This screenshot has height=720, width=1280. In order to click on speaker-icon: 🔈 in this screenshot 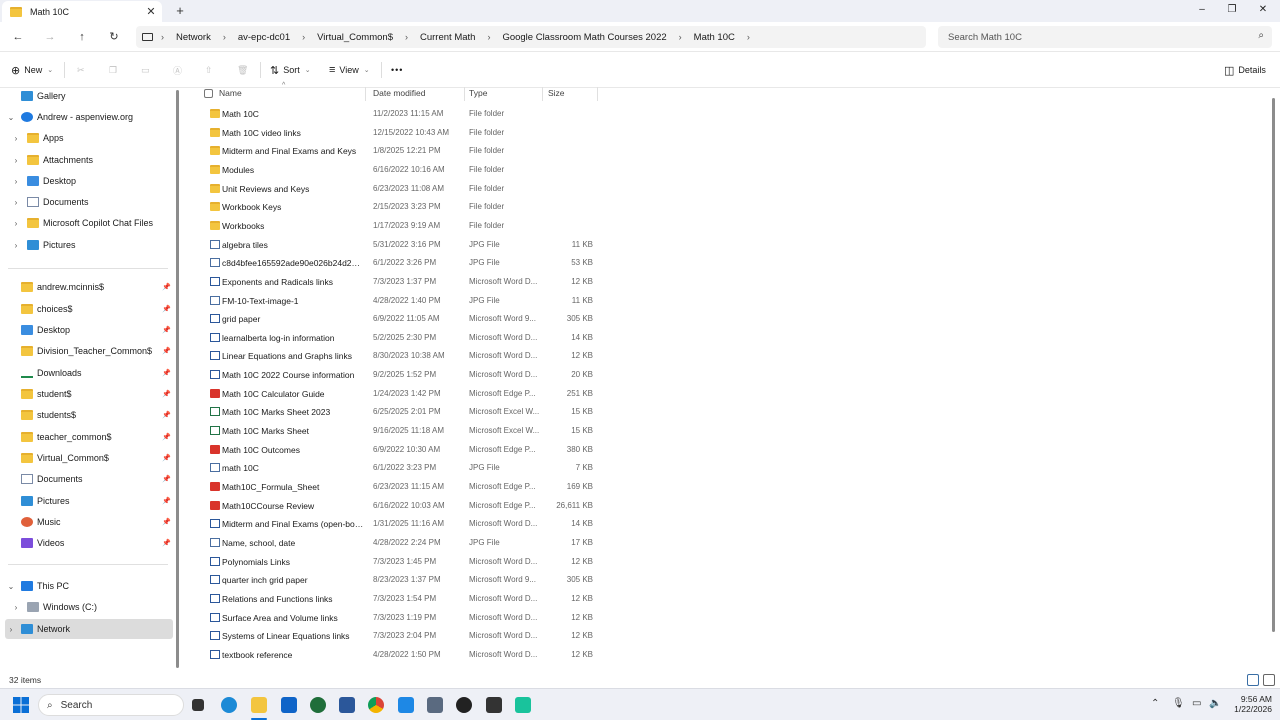, I will do `click(1215, 703)`.